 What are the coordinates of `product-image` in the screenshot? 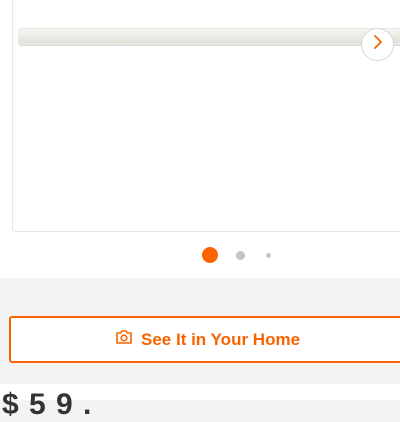 It's located at (209, 37).